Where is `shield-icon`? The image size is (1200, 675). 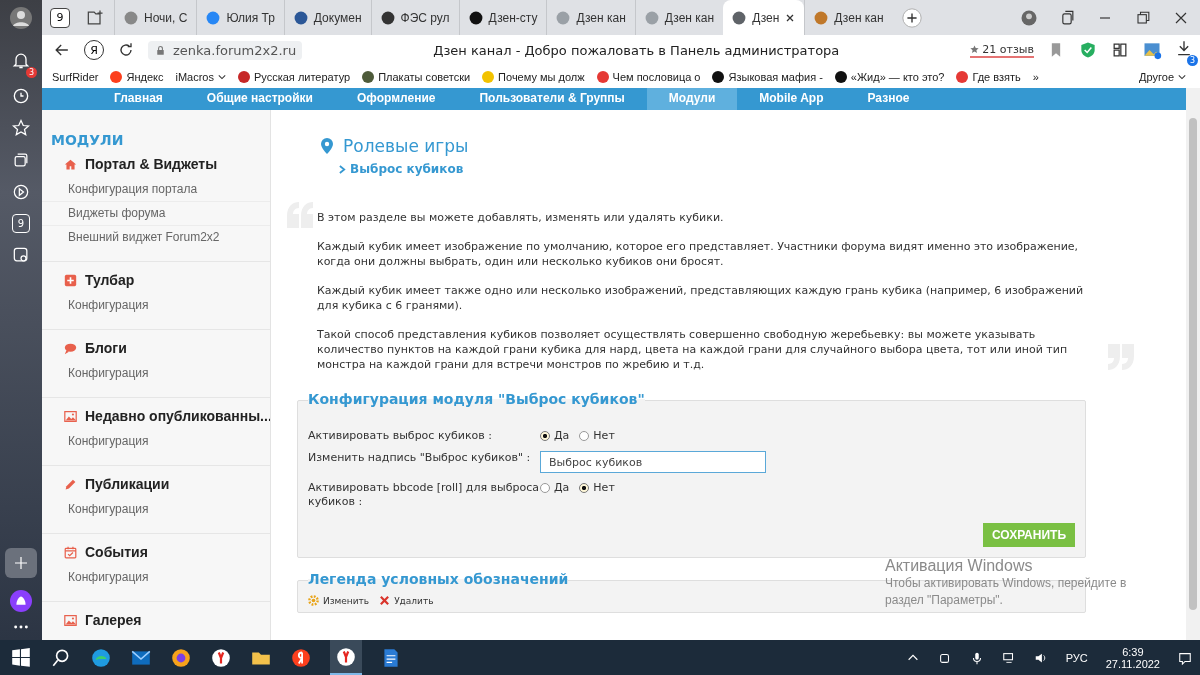 shield-icon is located at coordinates (1088, 50).